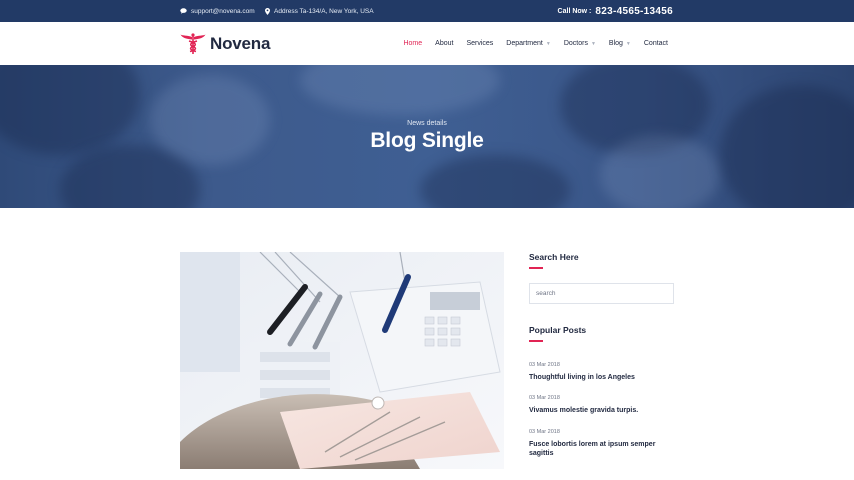 Image resolution: width=854 pixels, height=480 pixels. What do you see at coordinates (601, 293) in the screenshot?
I see `search-input` at bounding box center [601, 293].